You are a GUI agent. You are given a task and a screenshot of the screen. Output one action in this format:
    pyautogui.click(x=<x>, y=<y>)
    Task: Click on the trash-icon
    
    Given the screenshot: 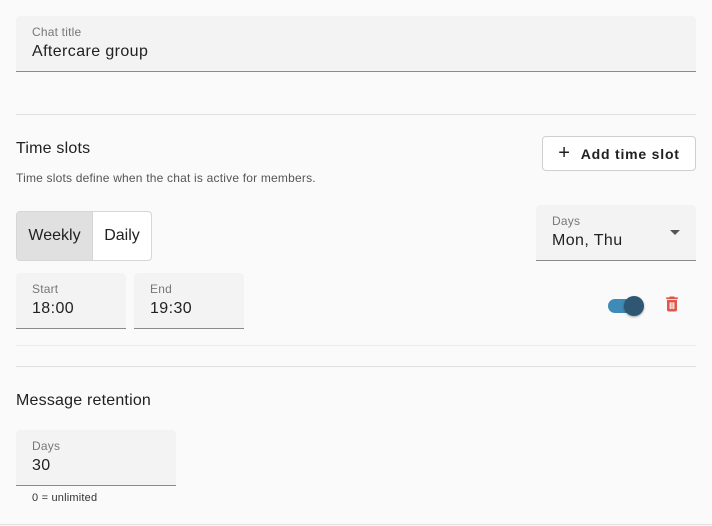 What is the action you would take?
    pyautogui.click(x=672, y=304)
    